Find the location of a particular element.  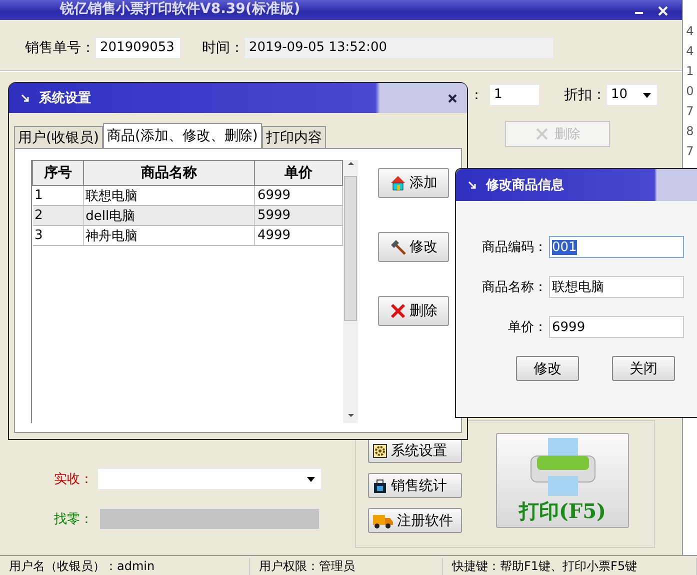

scroll-down-icon is located at coordinates (350, 416).